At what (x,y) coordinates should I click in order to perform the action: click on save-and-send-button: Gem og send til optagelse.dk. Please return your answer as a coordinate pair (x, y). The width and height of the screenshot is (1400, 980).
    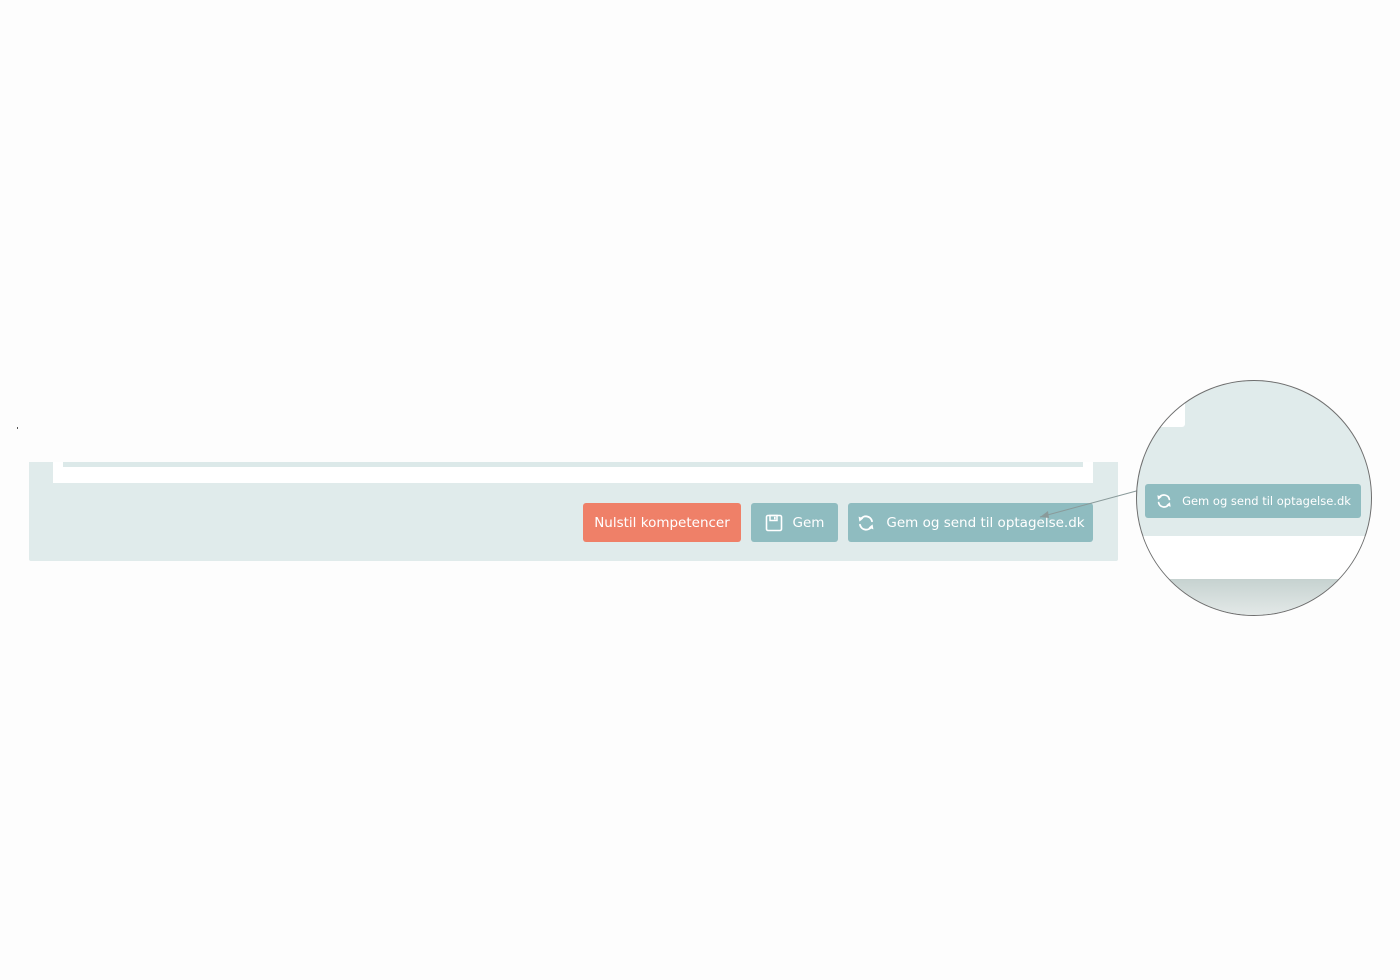
    Looking at the image, I should click on (970, 522).